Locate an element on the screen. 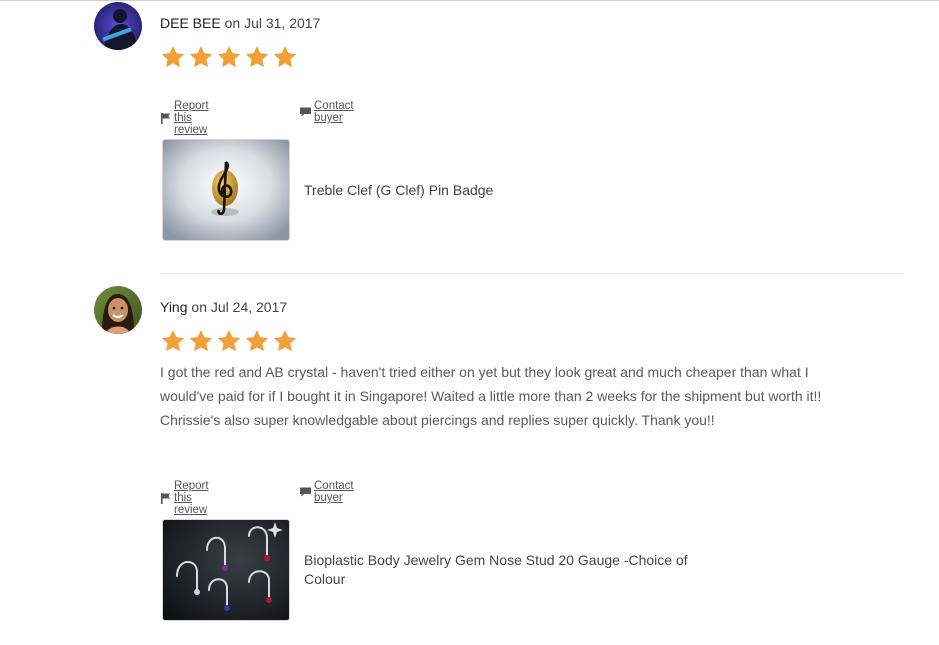 The height and width of the screenshot is (645, 939). top-divider is located at coordinates (469, 0).